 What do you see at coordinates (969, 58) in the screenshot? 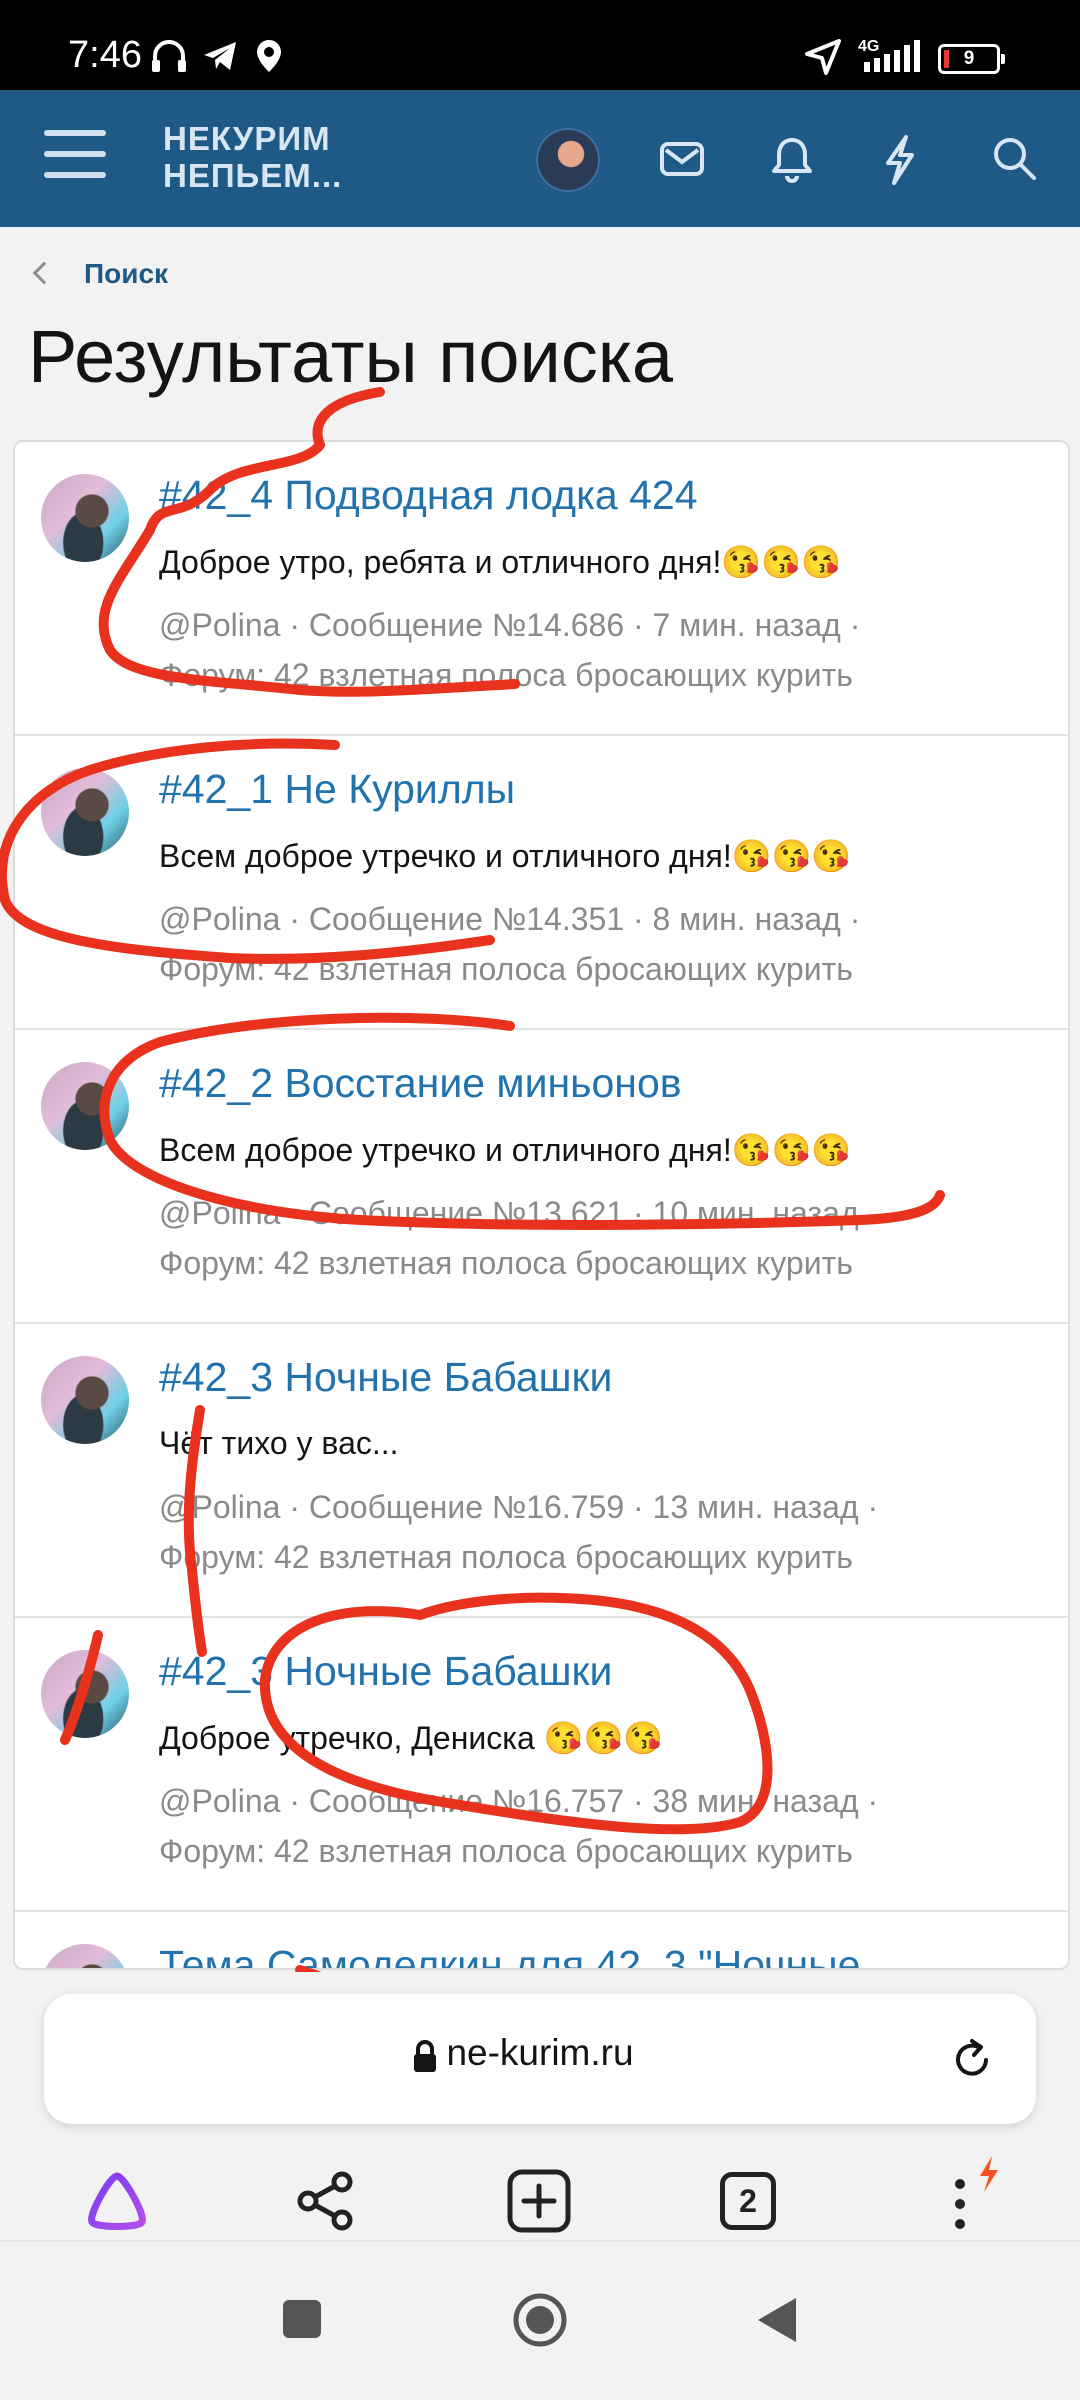
I see `battery-level: 9` at bounding box center [969, 58].